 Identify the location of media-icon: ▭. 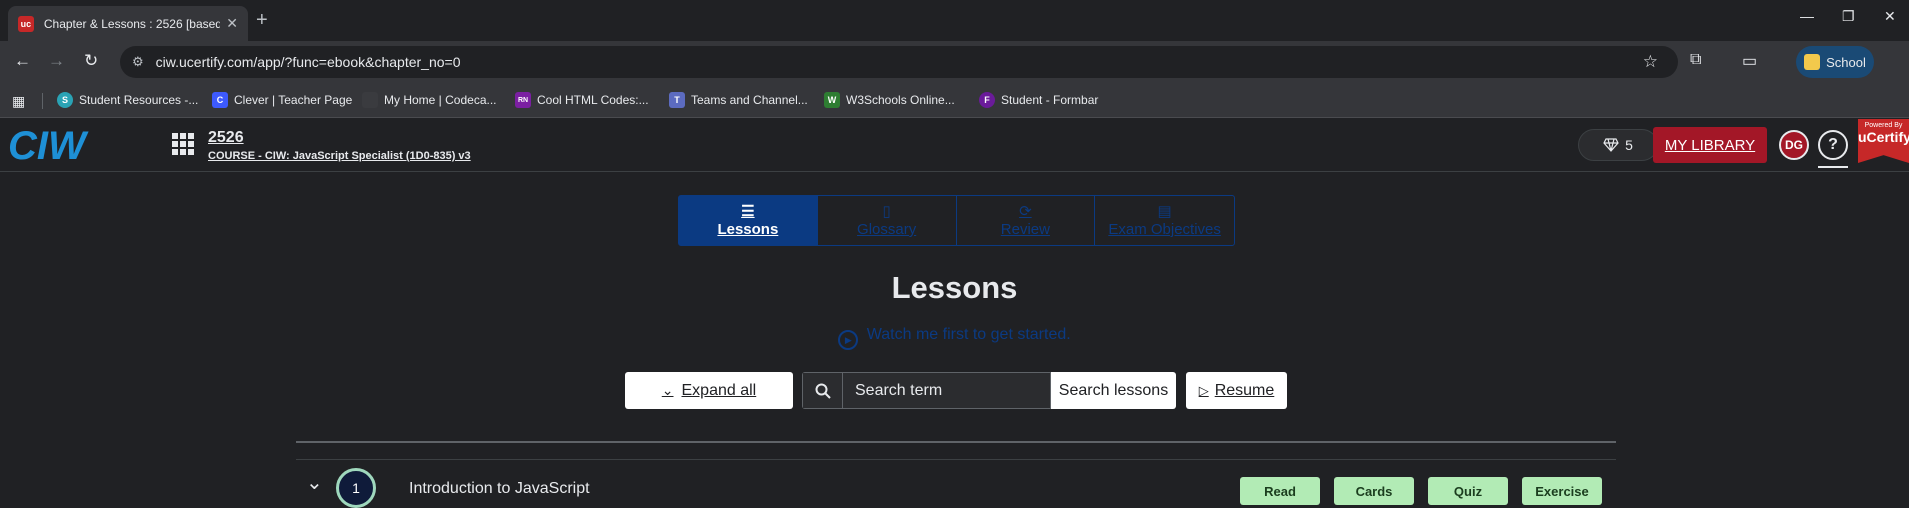
(1749, 61).